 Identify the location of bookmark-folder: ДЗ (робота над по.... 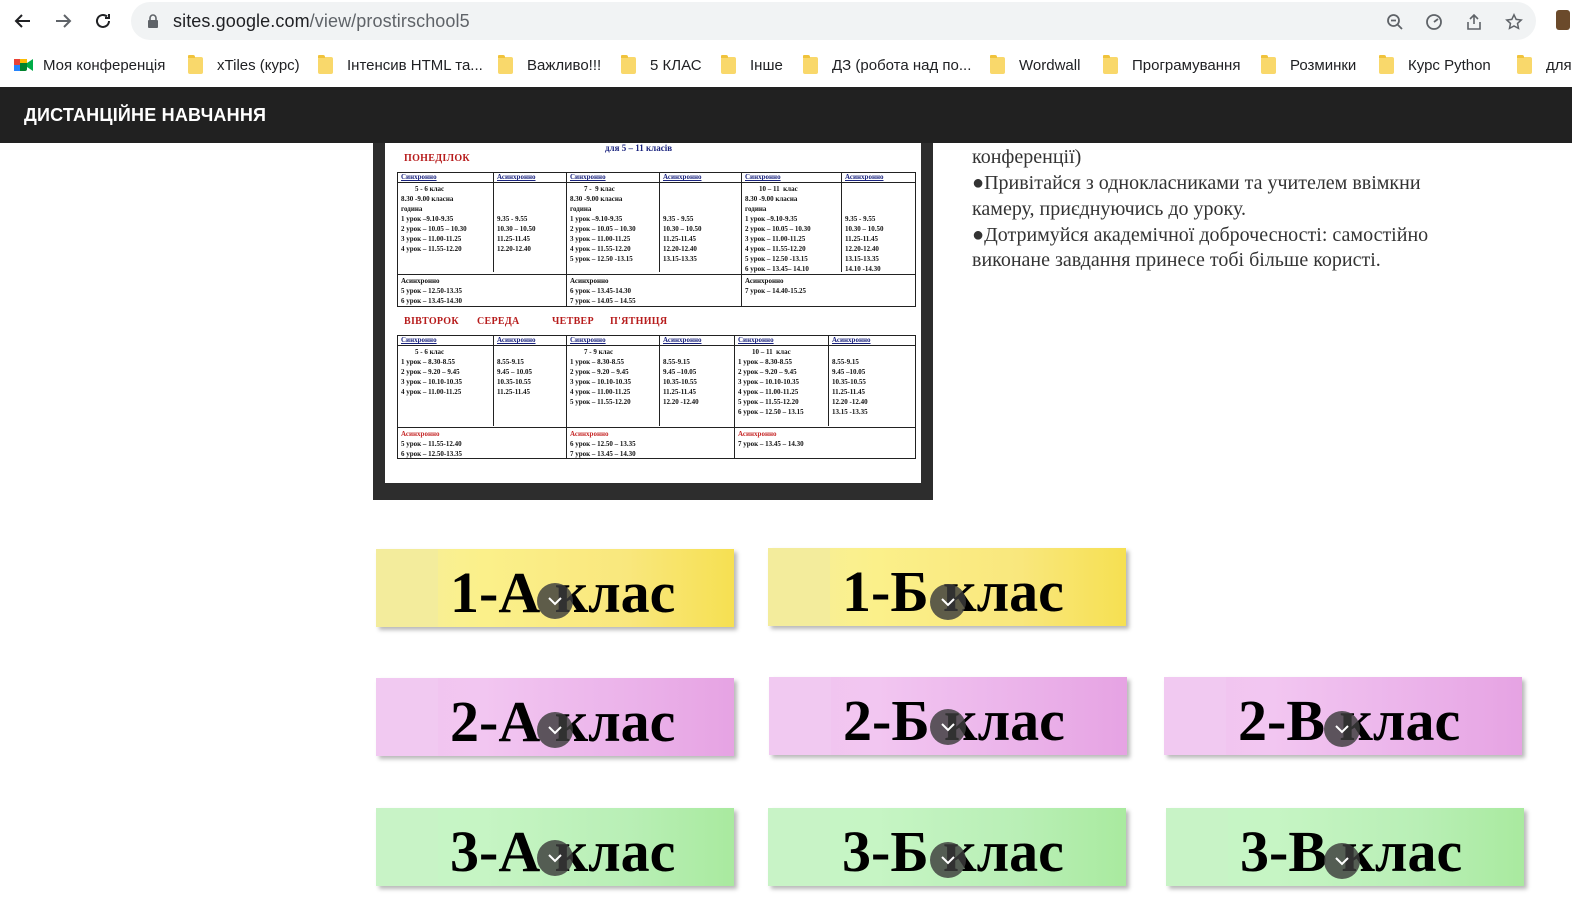
(887, 65).